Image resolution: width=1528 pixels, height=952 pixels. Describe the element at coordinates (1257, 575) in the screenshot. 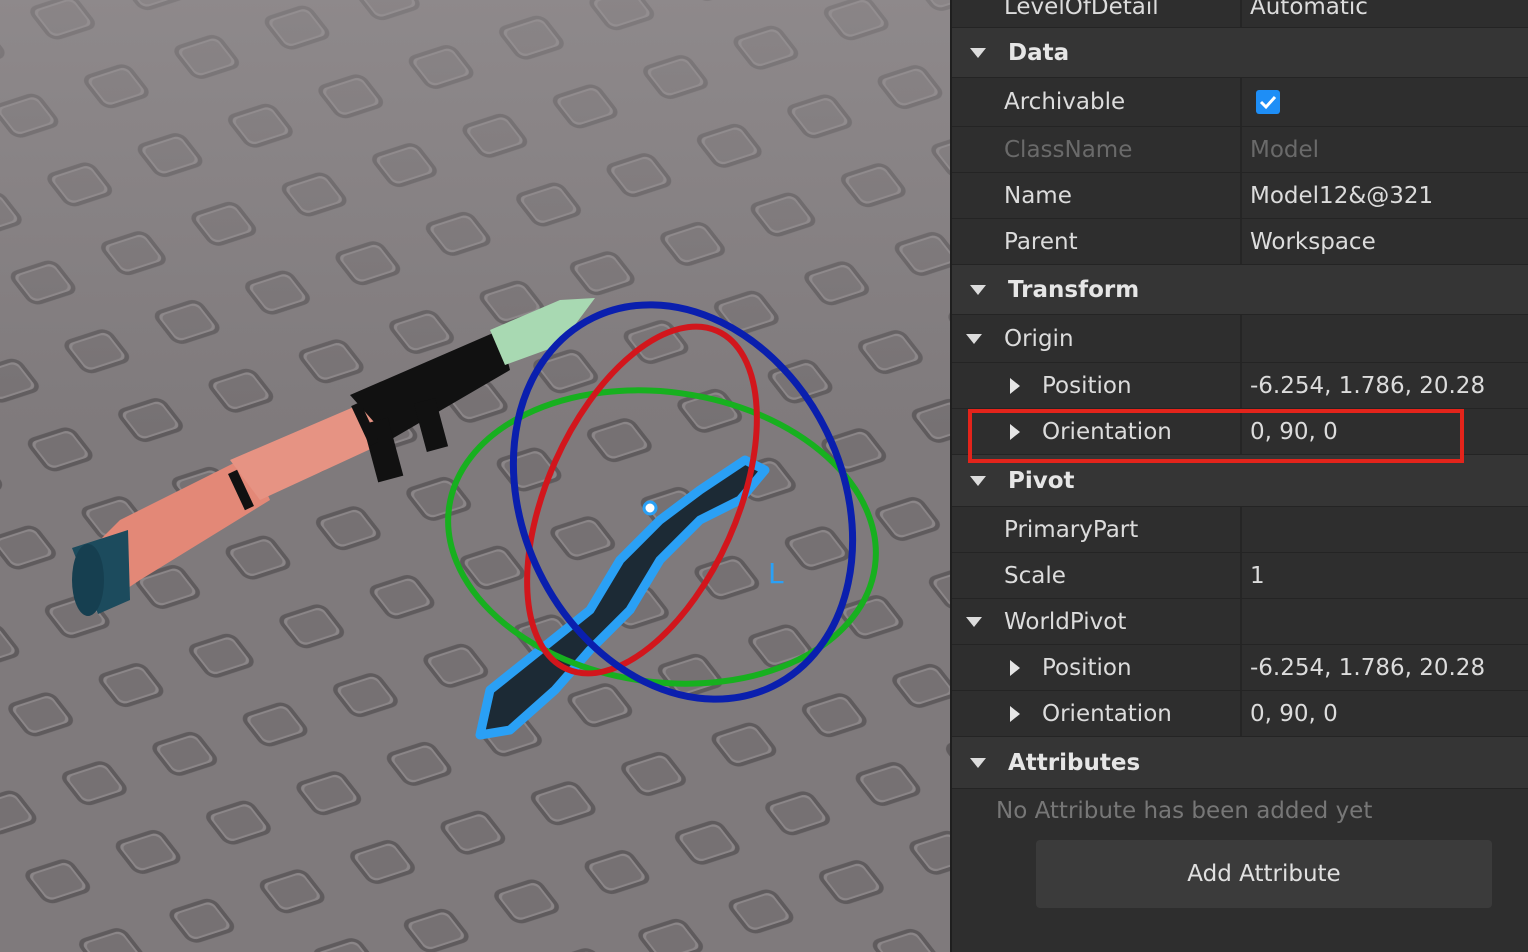

I see `property-value: 1` at that location.